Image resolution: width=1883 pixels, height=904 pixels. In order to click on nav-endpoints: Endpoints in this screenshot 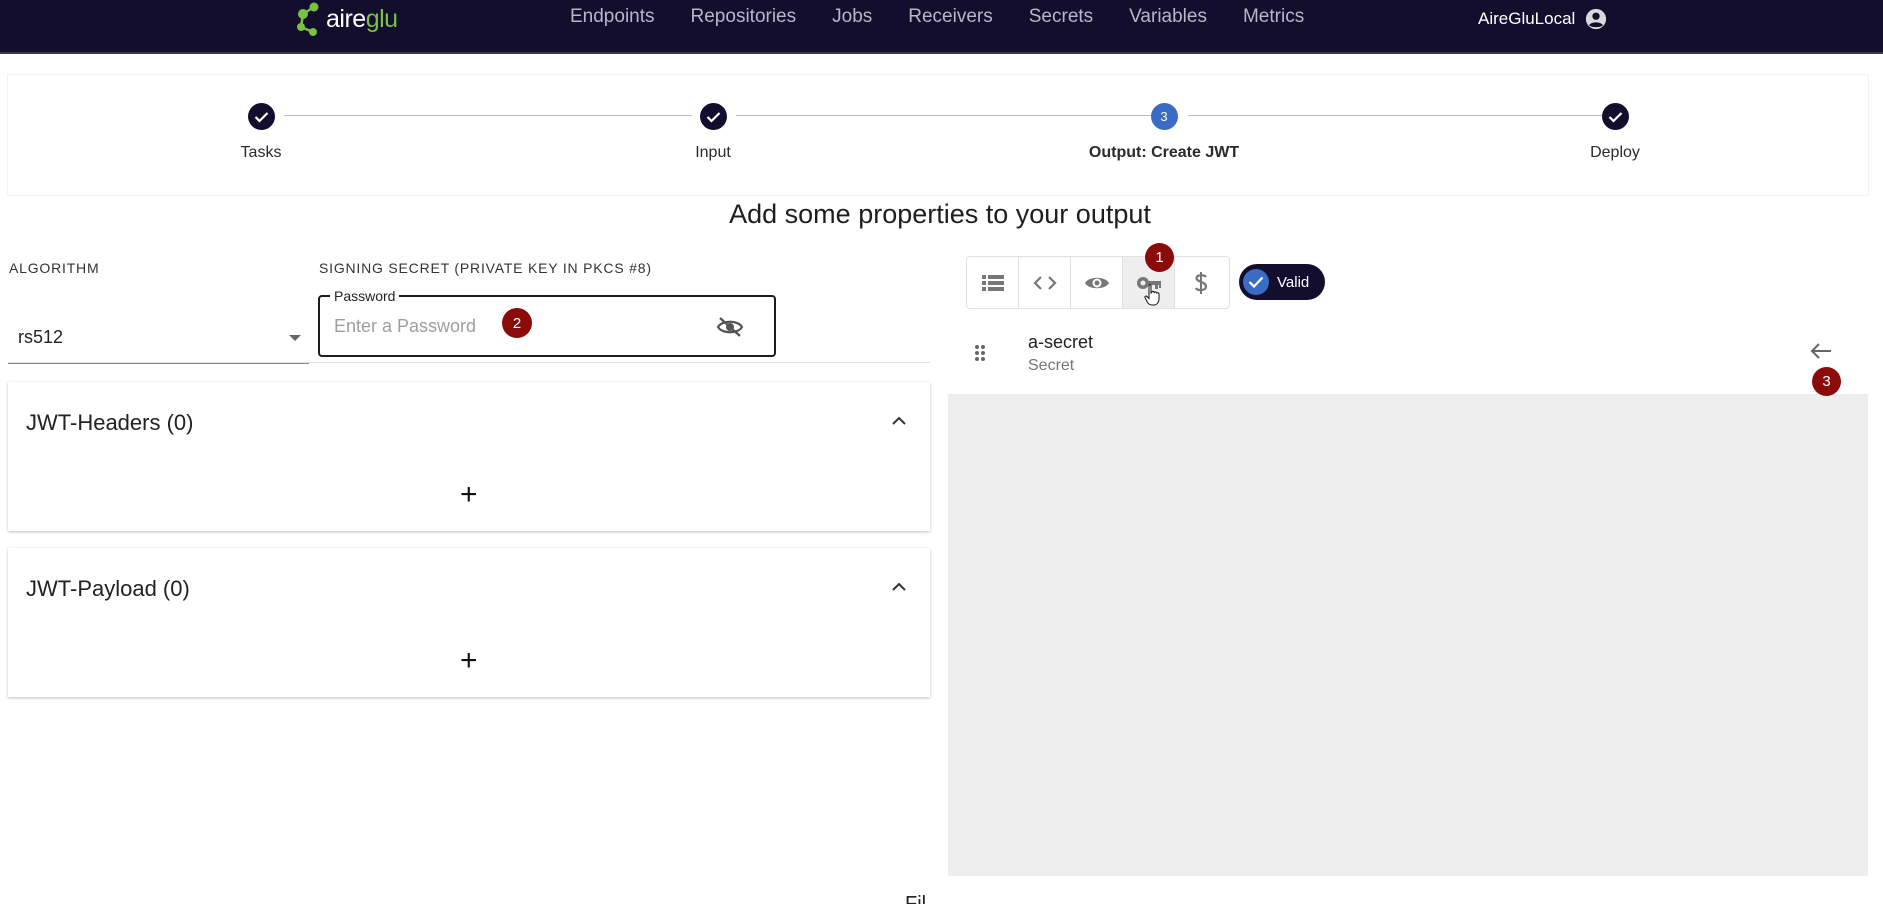, I will do `click(612, 17)`.